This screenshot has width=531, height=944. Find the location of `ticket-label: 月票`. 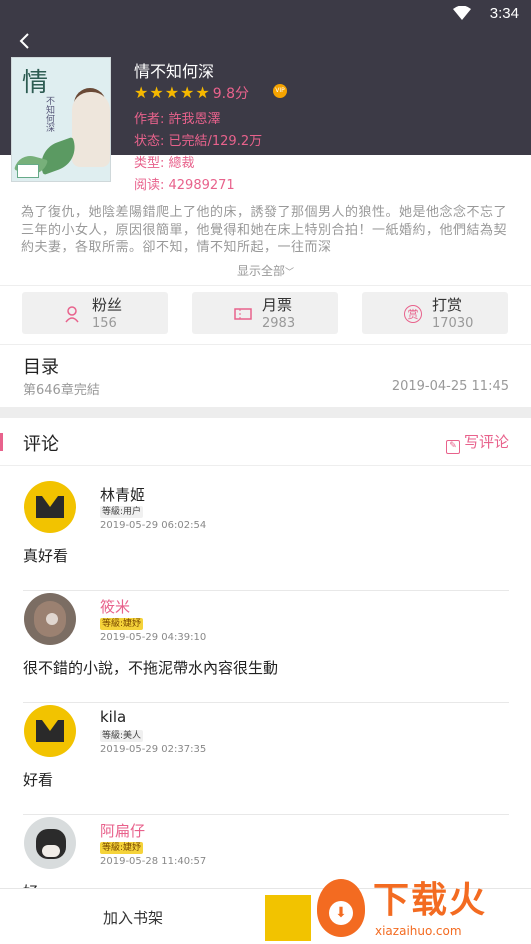

ticket-label: 月票 is located at coordinates (277, 305).